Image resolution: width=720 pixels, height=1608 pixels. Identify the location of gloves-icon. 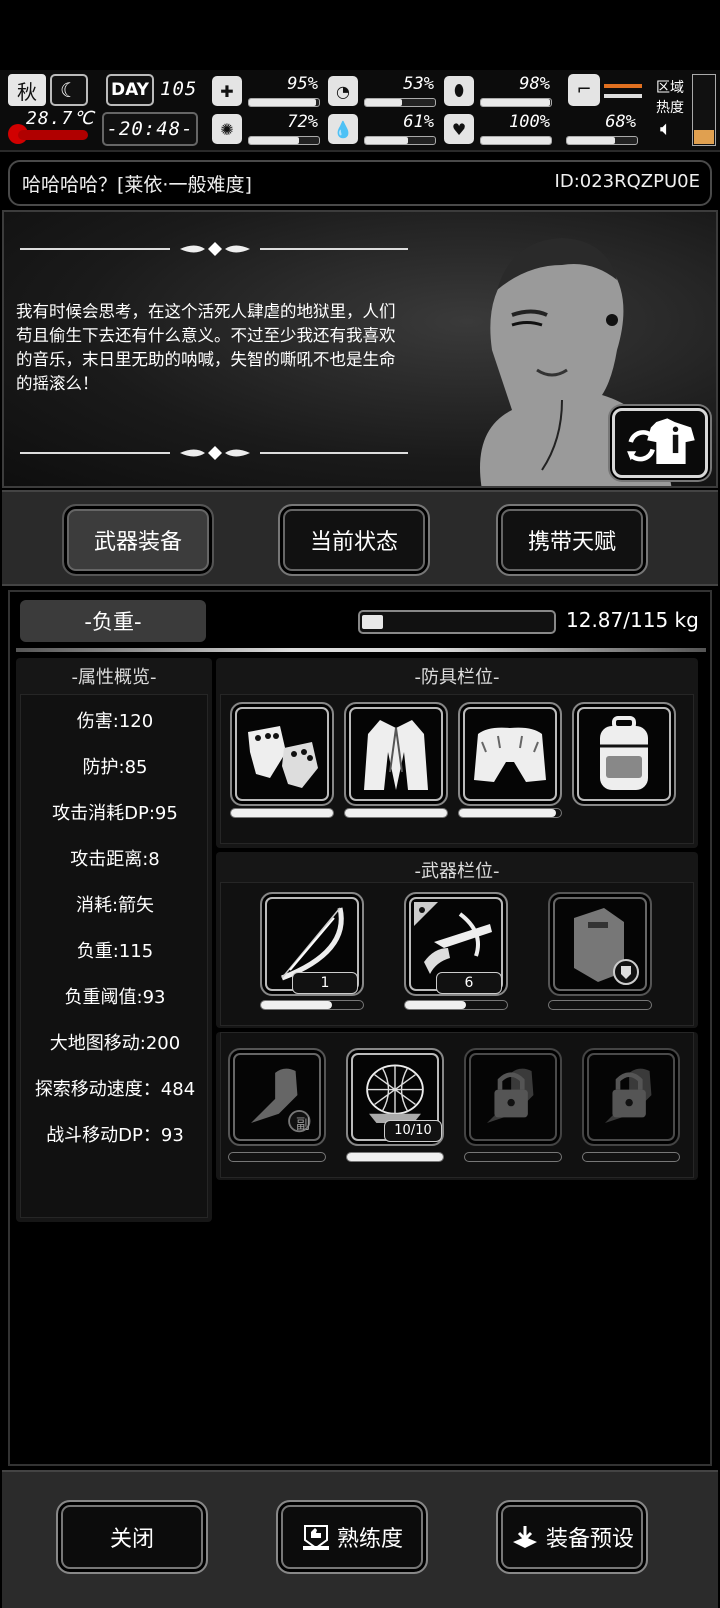
(283, 757).